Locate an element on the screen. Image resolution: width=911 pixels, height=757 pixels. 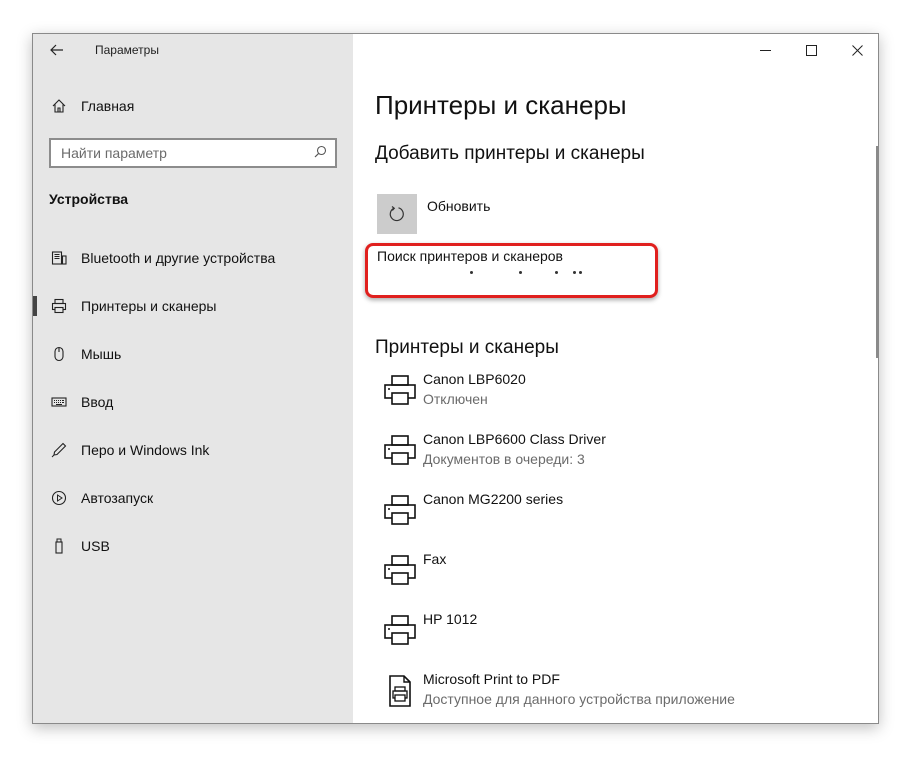
window-controls is located at coordinates (810, 50).